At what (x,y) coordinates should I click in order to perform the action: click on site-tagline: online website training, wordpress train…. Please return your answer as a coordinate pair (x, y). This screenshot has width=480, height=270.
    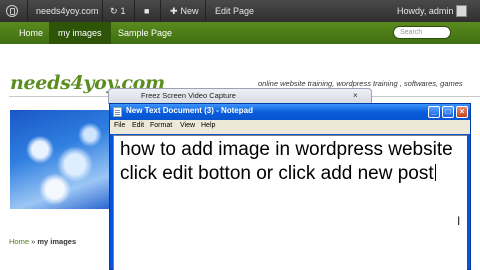
    Looking at the image, I should click on (360, 83).